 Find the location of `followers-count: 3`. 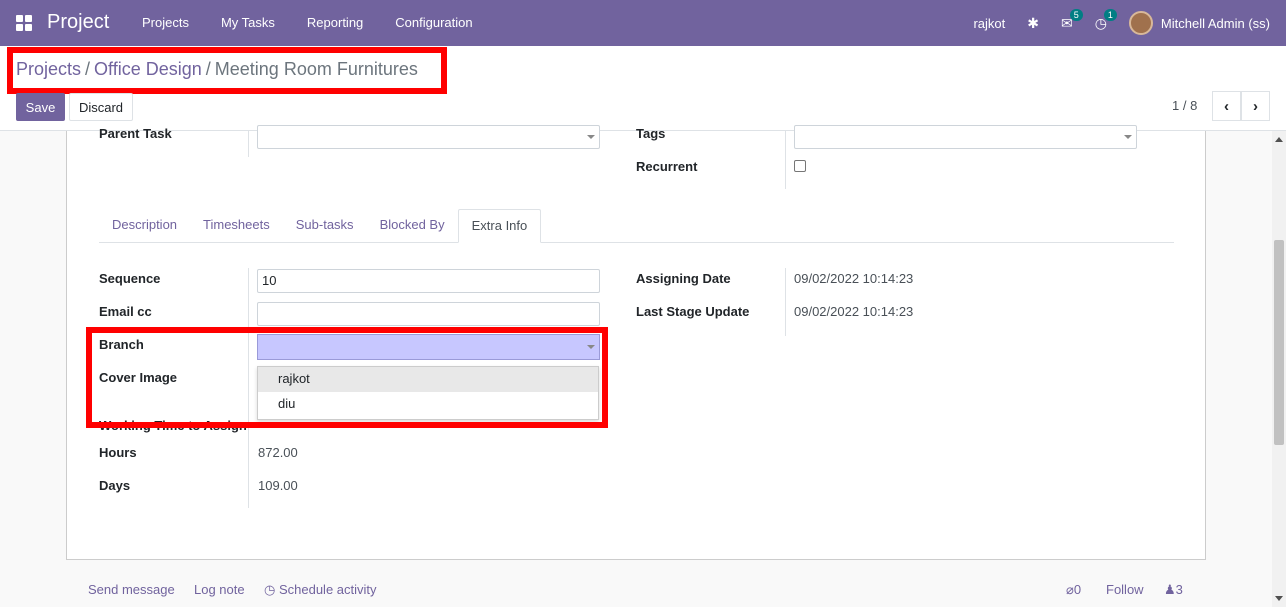

followers-count: 3 is located at coordinates (1179, 589).